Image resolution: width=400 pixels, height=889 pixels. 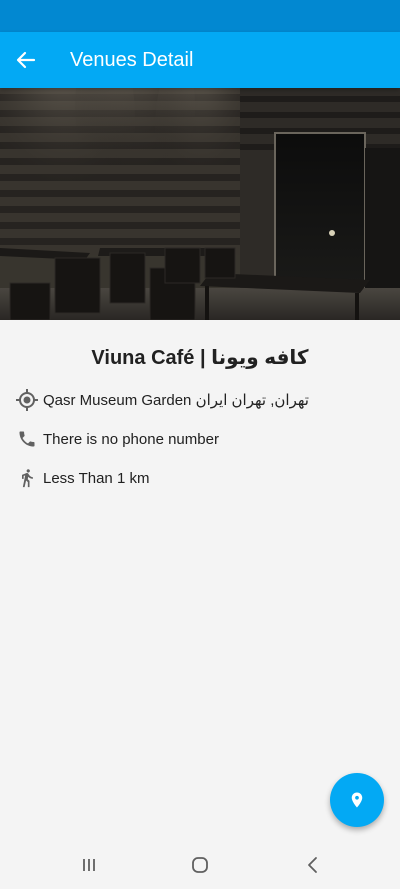 I want to click on home-icon, so click(x=200, y=865).